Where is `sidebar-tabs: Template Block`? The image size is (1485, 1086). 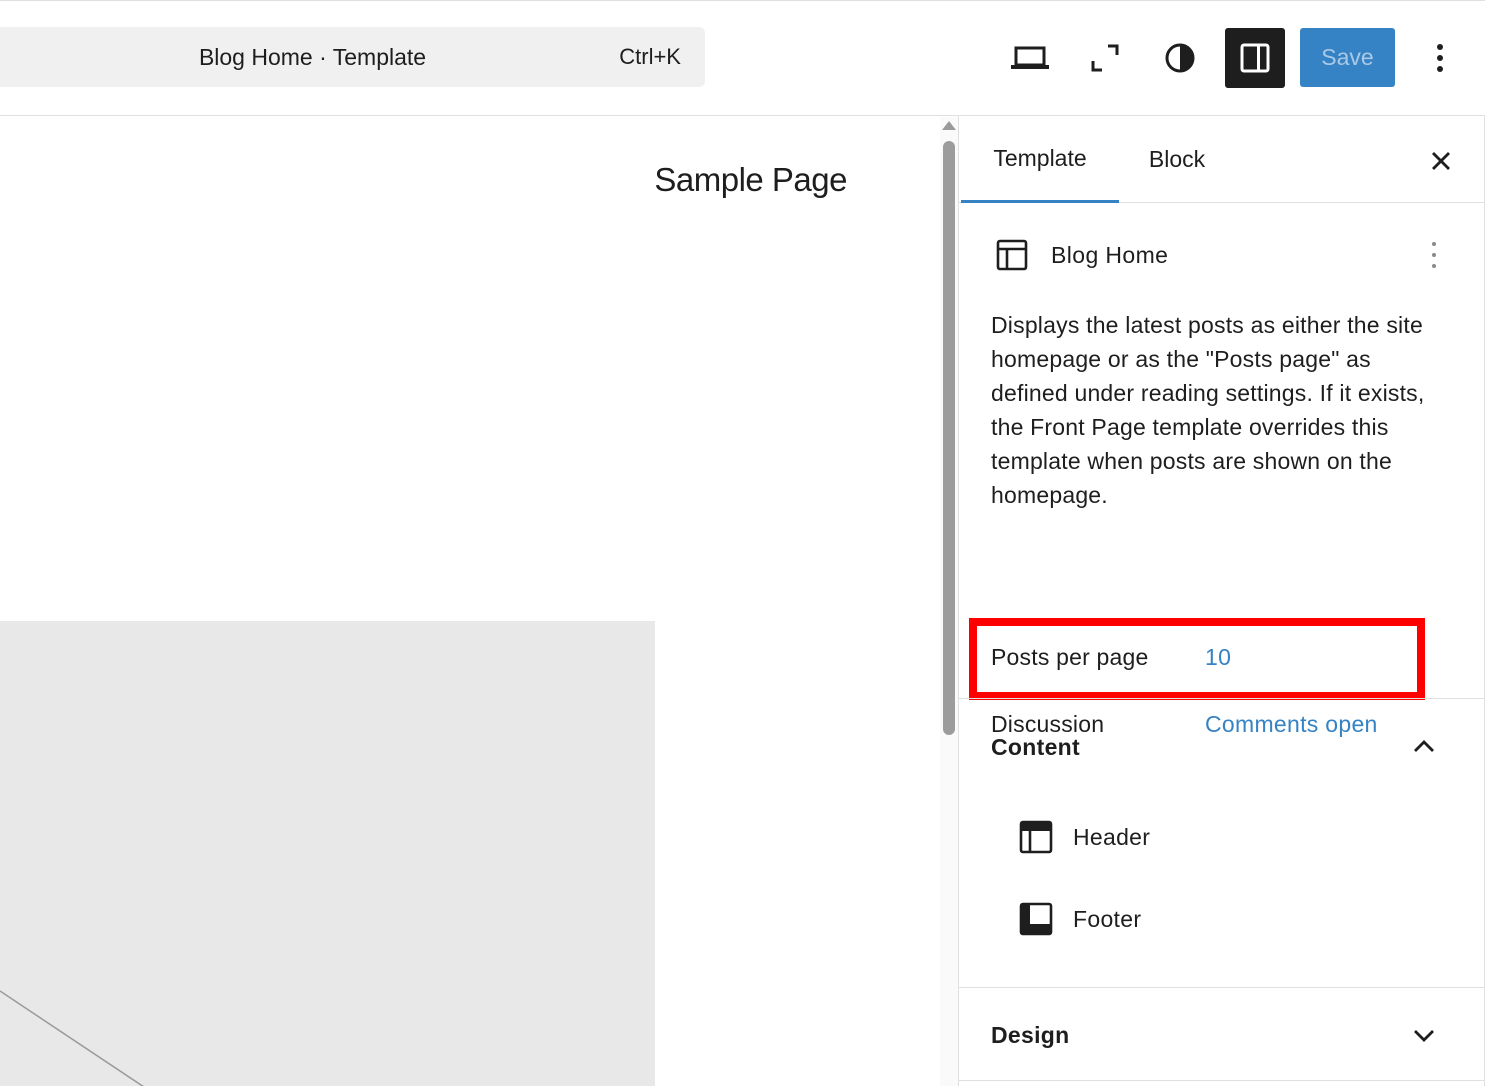
sidebar-tabs: Template Block is located at coordinates (1222, 159).